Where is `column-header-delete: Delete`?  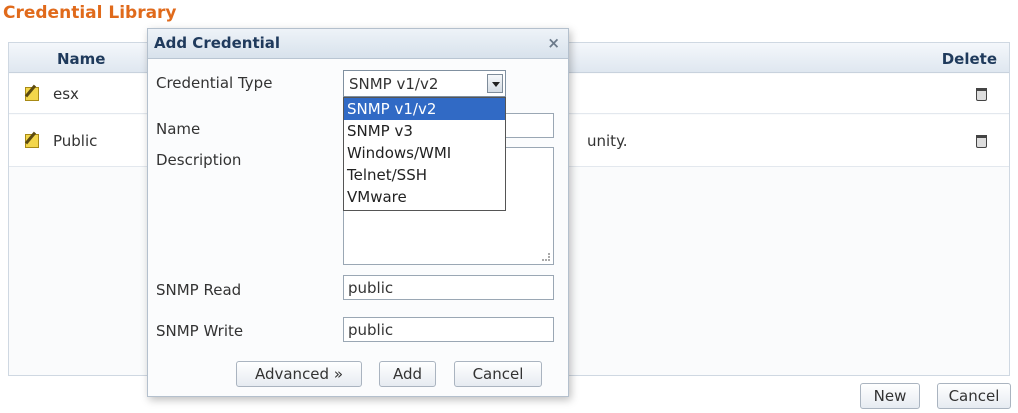
column-header-delete: Delete is located at coordinates (969, 59).